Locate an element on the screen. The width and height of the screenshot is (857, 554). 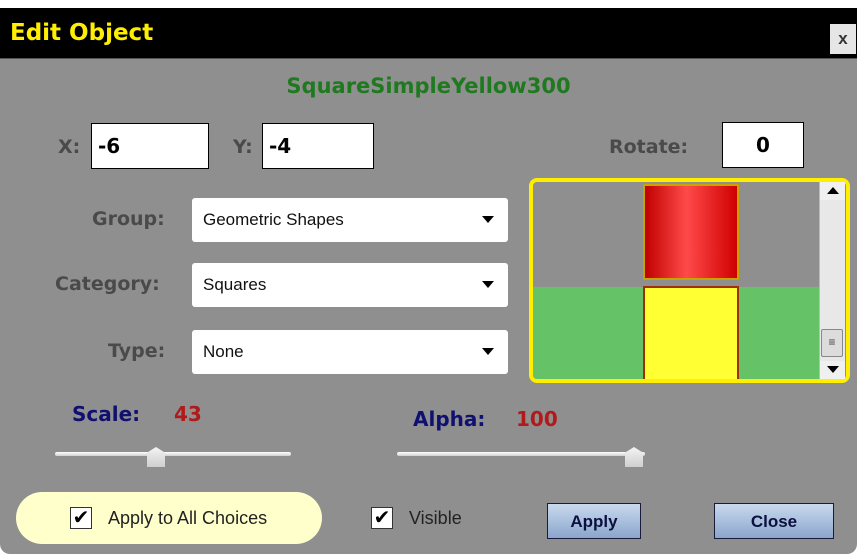
alpha-slider-track is located at coordinates (521, 454).